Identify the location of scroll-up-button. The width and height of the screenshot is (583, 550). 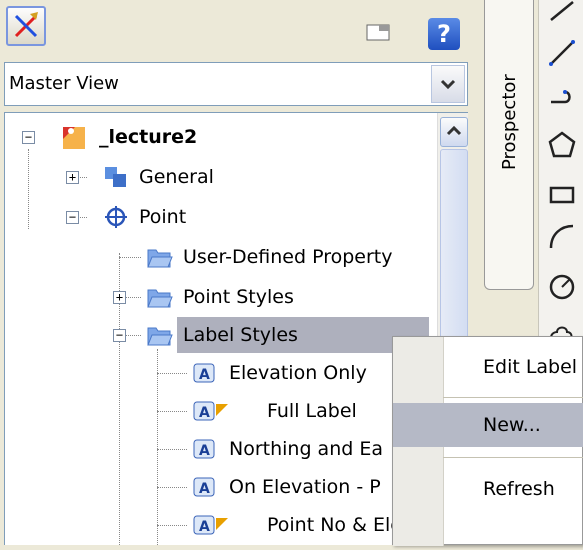
(454, 132).